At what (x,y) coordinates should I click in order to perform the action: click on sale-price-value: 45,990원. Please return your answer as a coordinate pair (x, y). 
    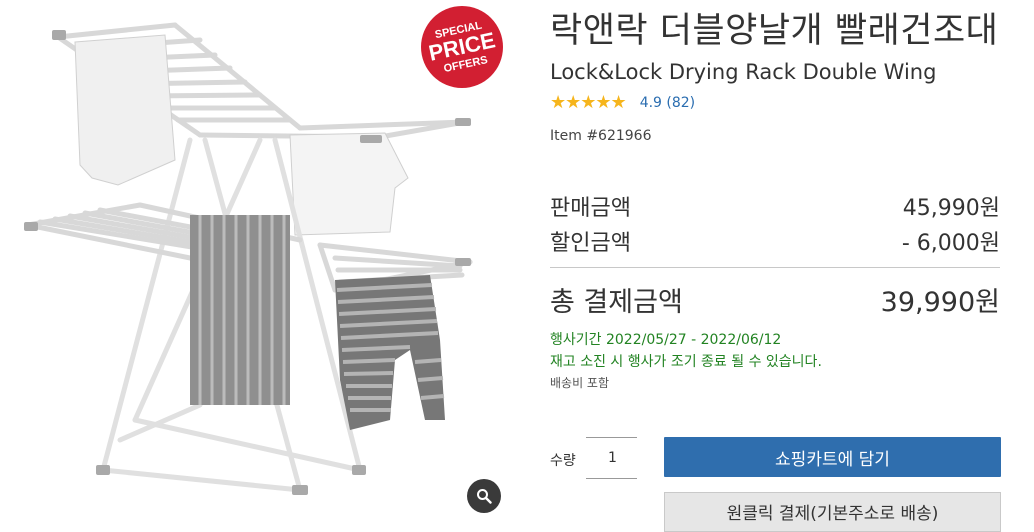
    Looking at the image, I should click on (951, 208).